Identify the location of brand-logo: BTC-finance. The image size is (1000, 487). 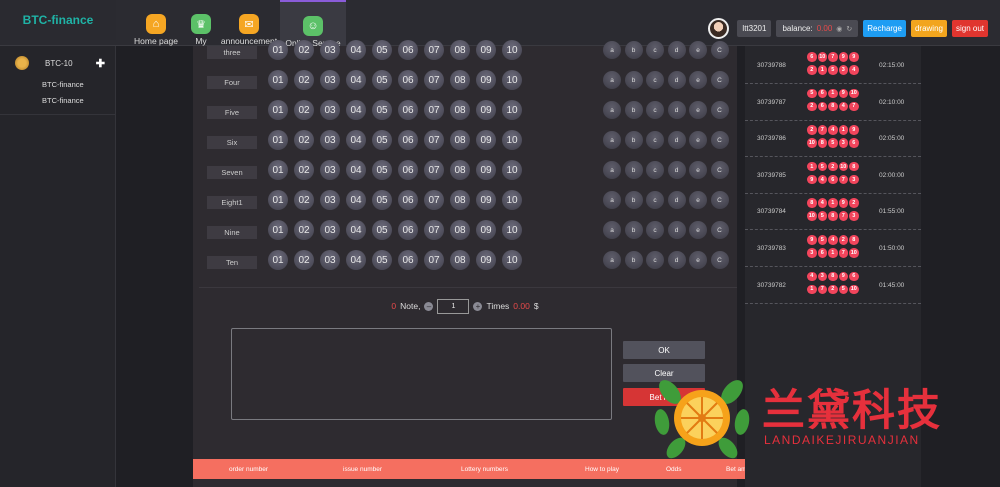
(58, 20).